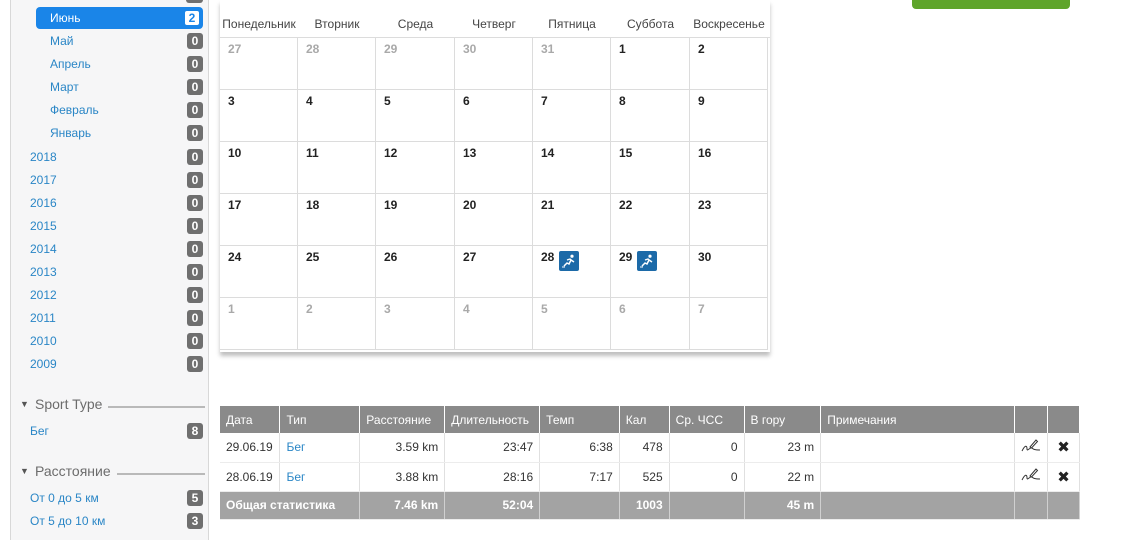  What do you see at coordinates (119, 18) in the screenshot?
I see `sidebar-item-month: Июнь 2` at bounding box center [119, 18].